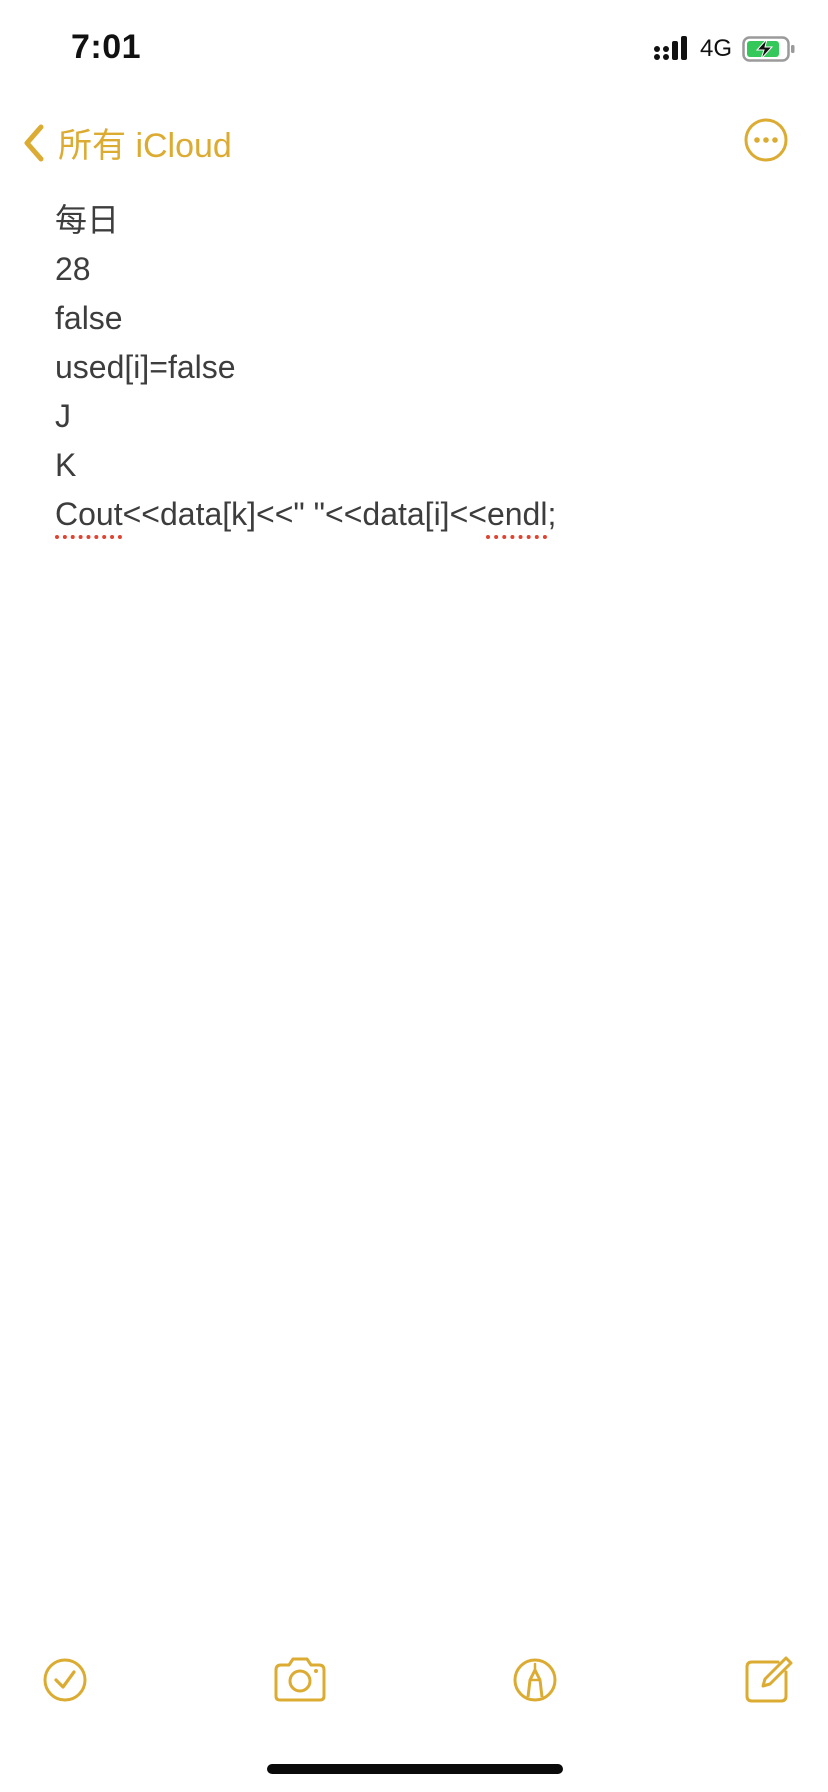  Describe the element at coordinates (768, 1680) in the screenshot. I see `compose-icon` at that location.